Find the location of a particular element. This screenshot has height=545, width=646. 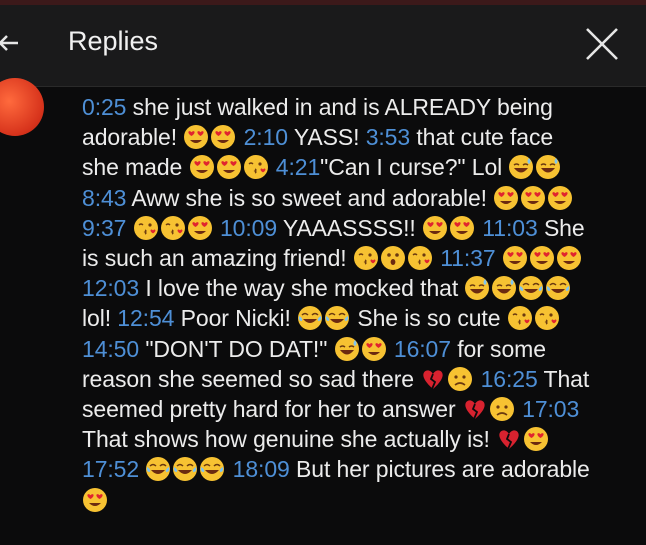

timestamp-link: 18:09 is located at coordinates (261, 469).